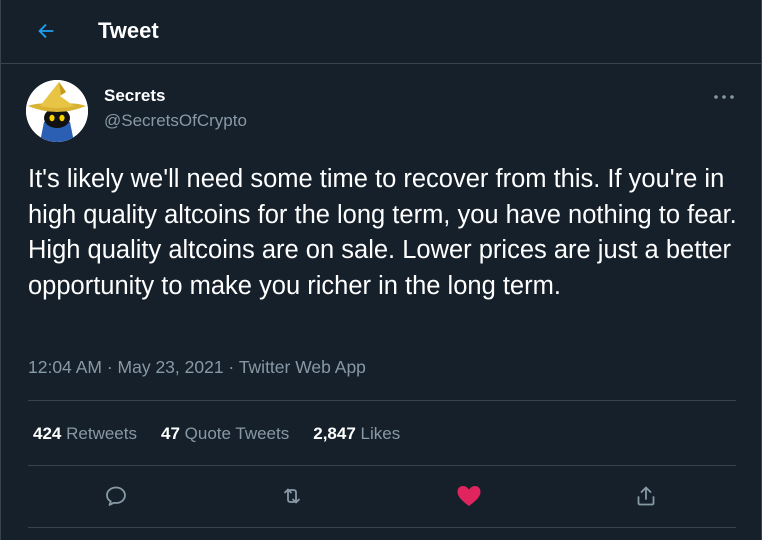 This screenshot has height=540, width=762. I want to click on retweets-label: Retweets, so click(101, 433).